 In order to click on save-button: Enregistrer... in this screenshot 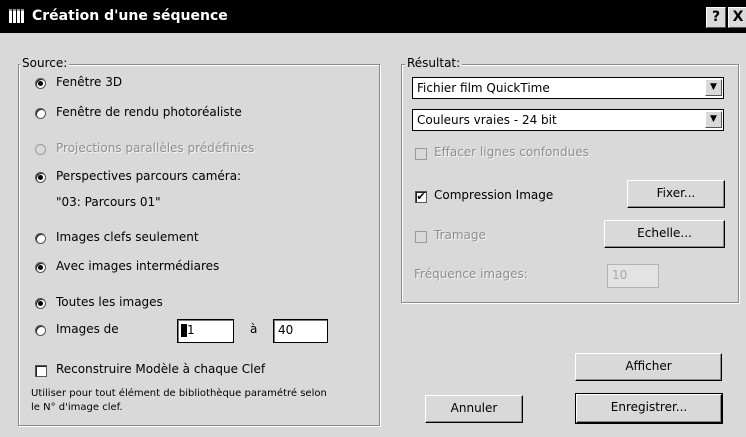, I will do `click(649, 408)`.